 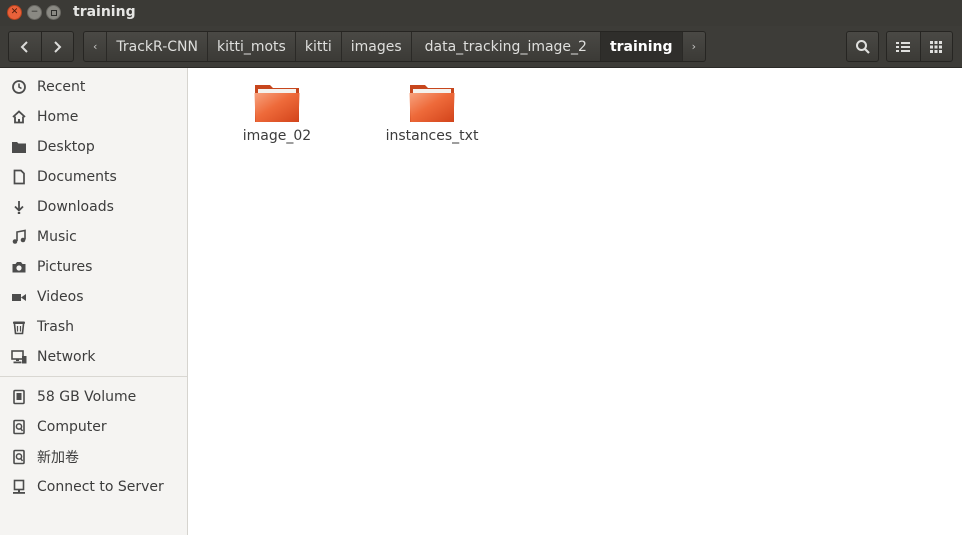 What do you see at coordinates (93, 457) in the screenshot?
I see `sidebar-item-new-volume: 新加卷` at bounding box center [93, 457].